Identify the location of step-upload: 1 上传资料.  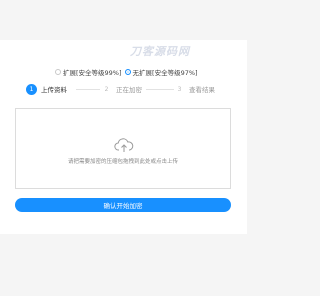
(46, 89).